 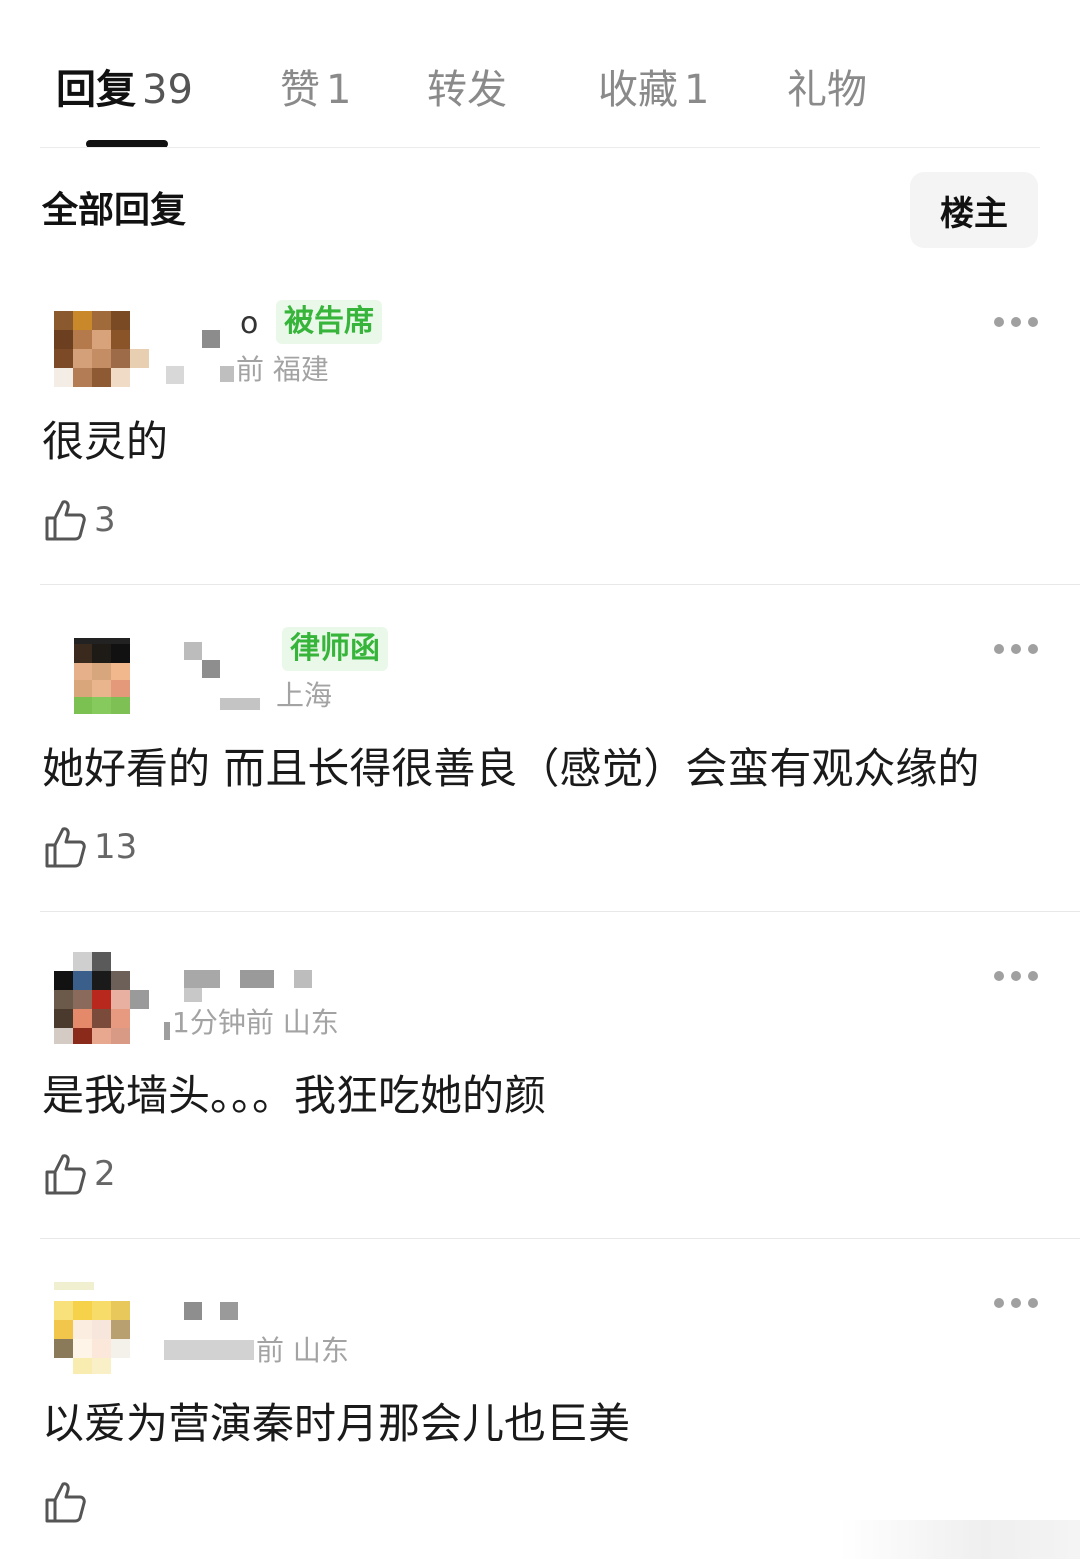 What do you see at coordinates (105, 520) in the screenshot?
I see `like-count: 3` at bounding box center [105, 520].